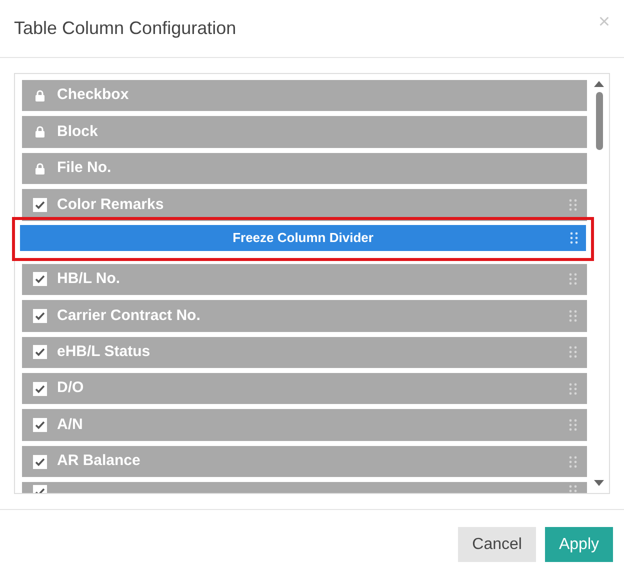 The image size is (624, 576). I want to click on column-row: Color Remarks, so click(304, 205).